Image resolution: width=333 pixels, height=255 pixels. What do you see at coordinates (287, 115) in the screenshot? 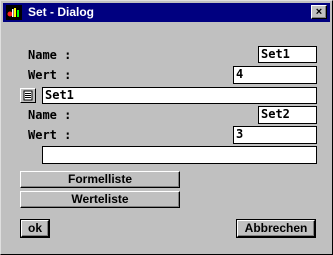
I see `name-input-2: Set2` at bounding box center [287, 115].